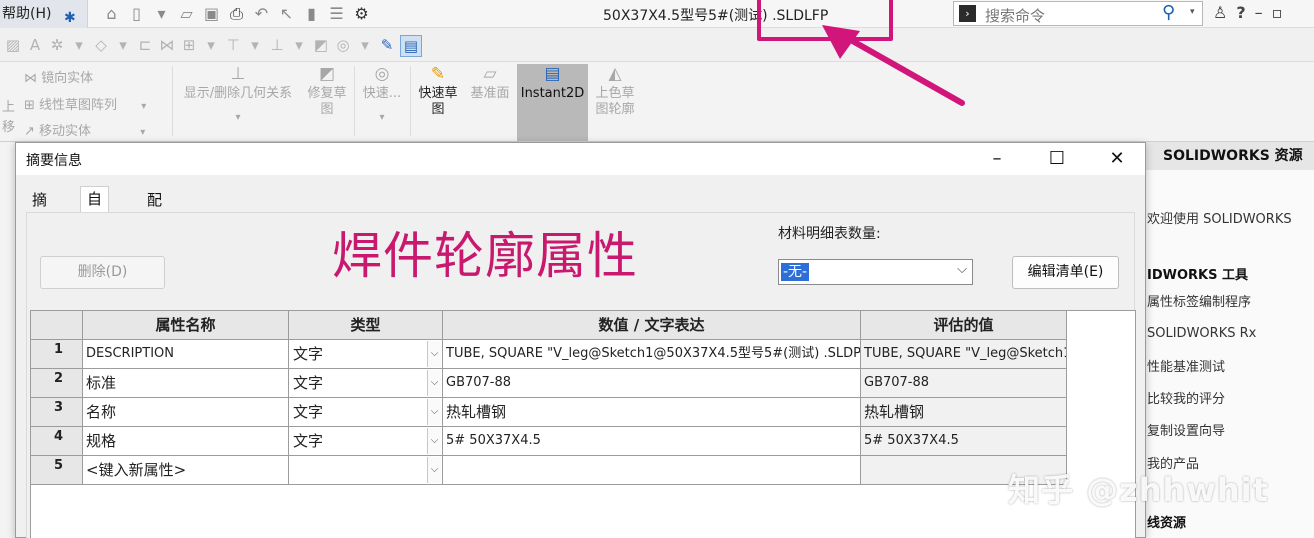 This screenshot has height=538, width=1314. I want to click on property-name-cell: DESCRIPTION, so click(186, 354).